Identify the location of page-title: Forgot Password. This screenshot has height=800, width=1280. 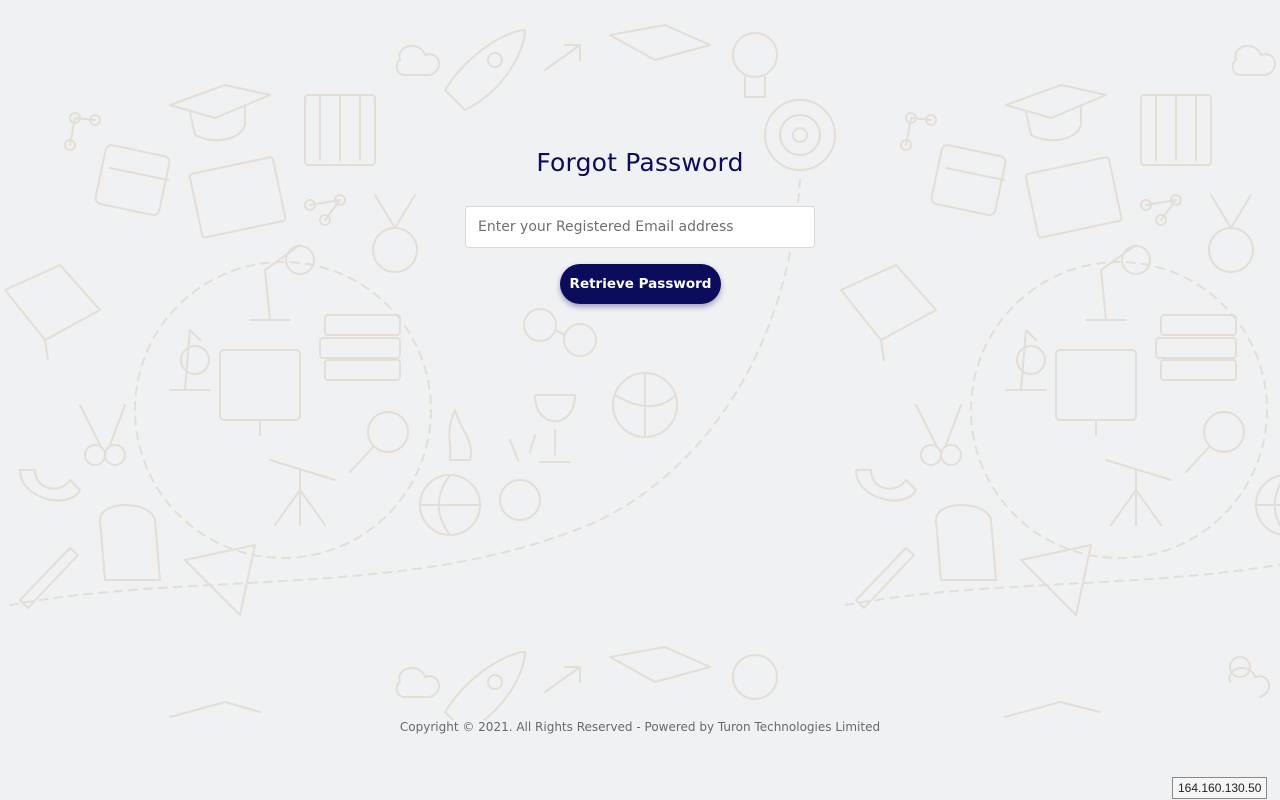
(640, 162).